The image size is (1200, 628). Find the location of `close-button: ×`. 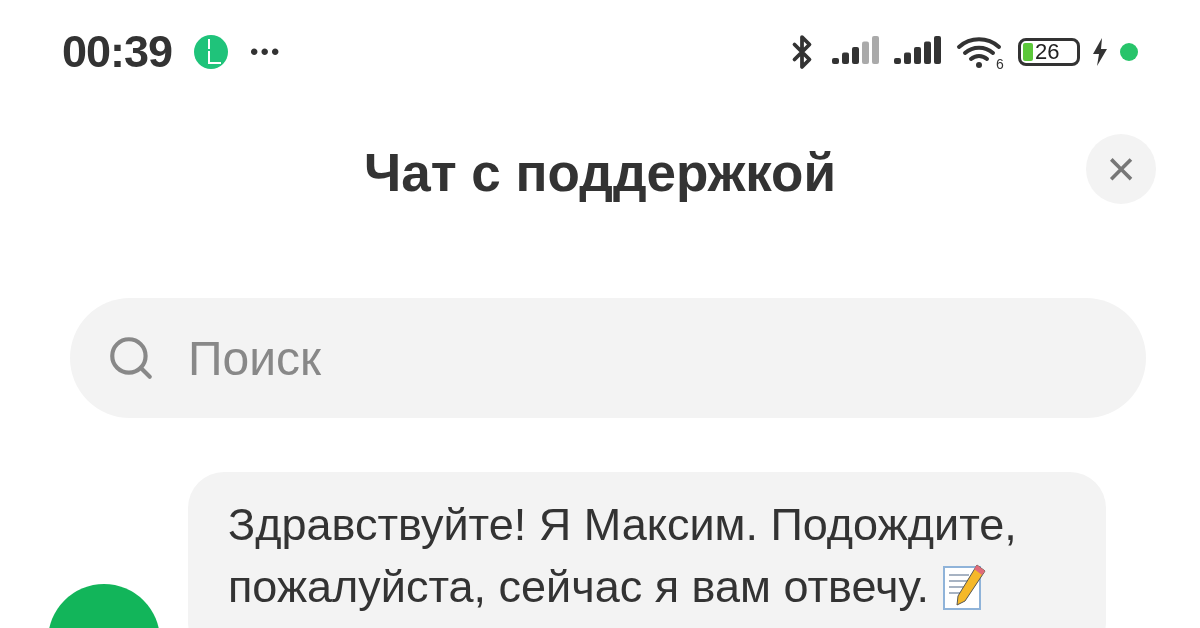

close-button: × is located at coordinates (1121, 169).